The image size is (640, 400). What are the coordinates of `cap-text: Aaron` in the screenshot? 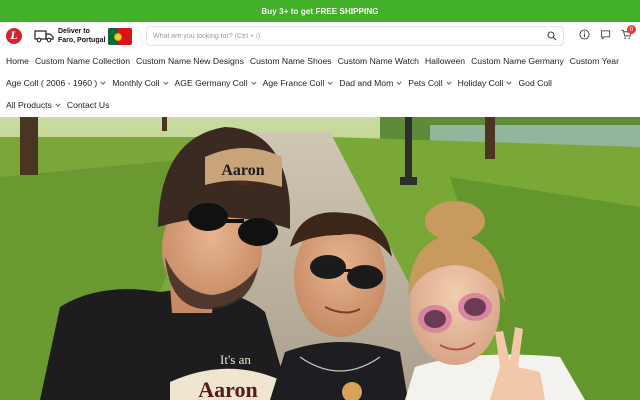 It's located at (242, 170).